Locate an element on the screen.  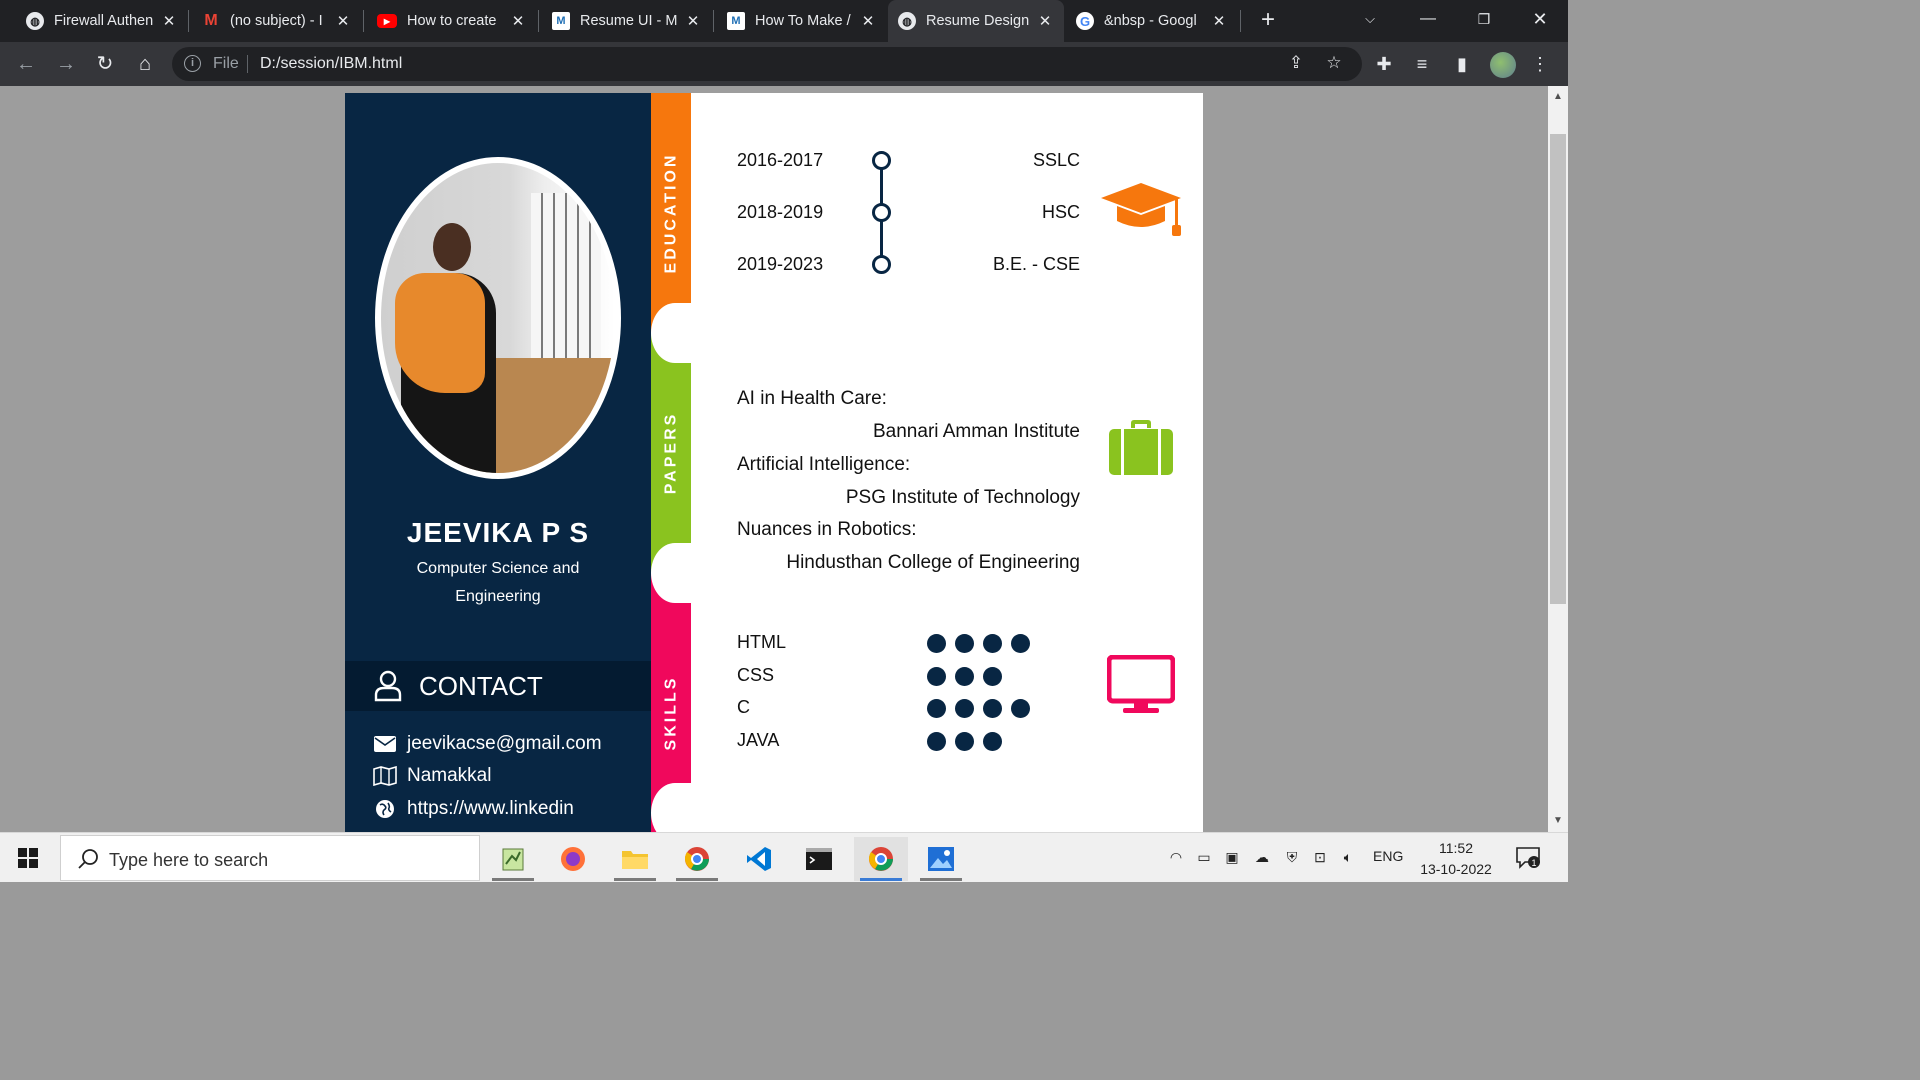
graduation-cap-icon is located at coordinates (1141, 209).